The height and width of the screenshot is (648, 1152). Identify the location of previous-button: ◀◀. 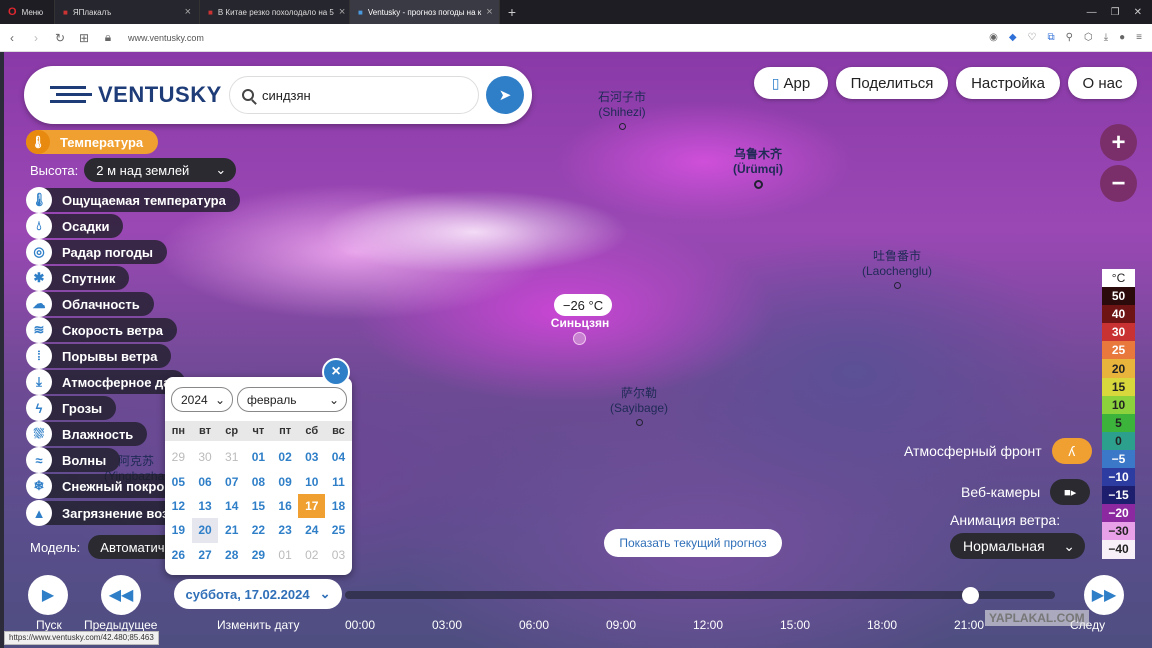
(121, 595).